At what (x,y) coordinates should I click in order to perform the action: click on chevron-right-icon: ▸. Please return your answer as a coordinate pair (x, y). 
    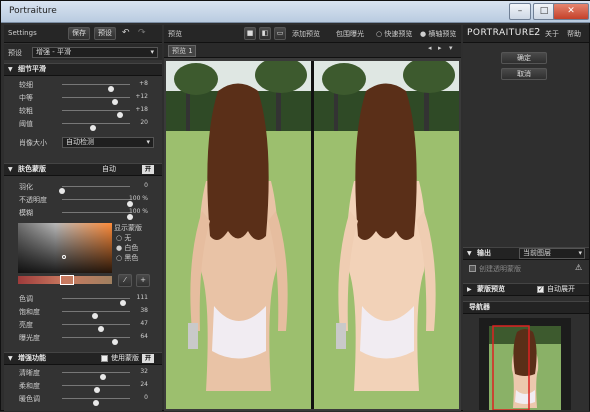
    Looking at the image, I should click on (440, 48).